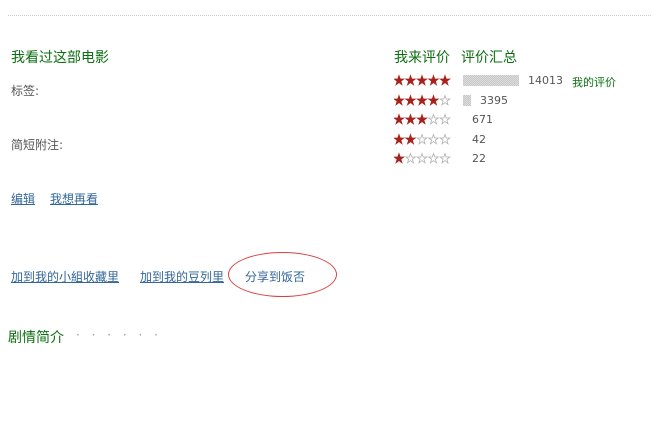 The image size is (651, 422). Describe the element at coordinates (275, 276) in the screenshot. I see `share-to-fanfou-link: 分享到饭否` at that location.